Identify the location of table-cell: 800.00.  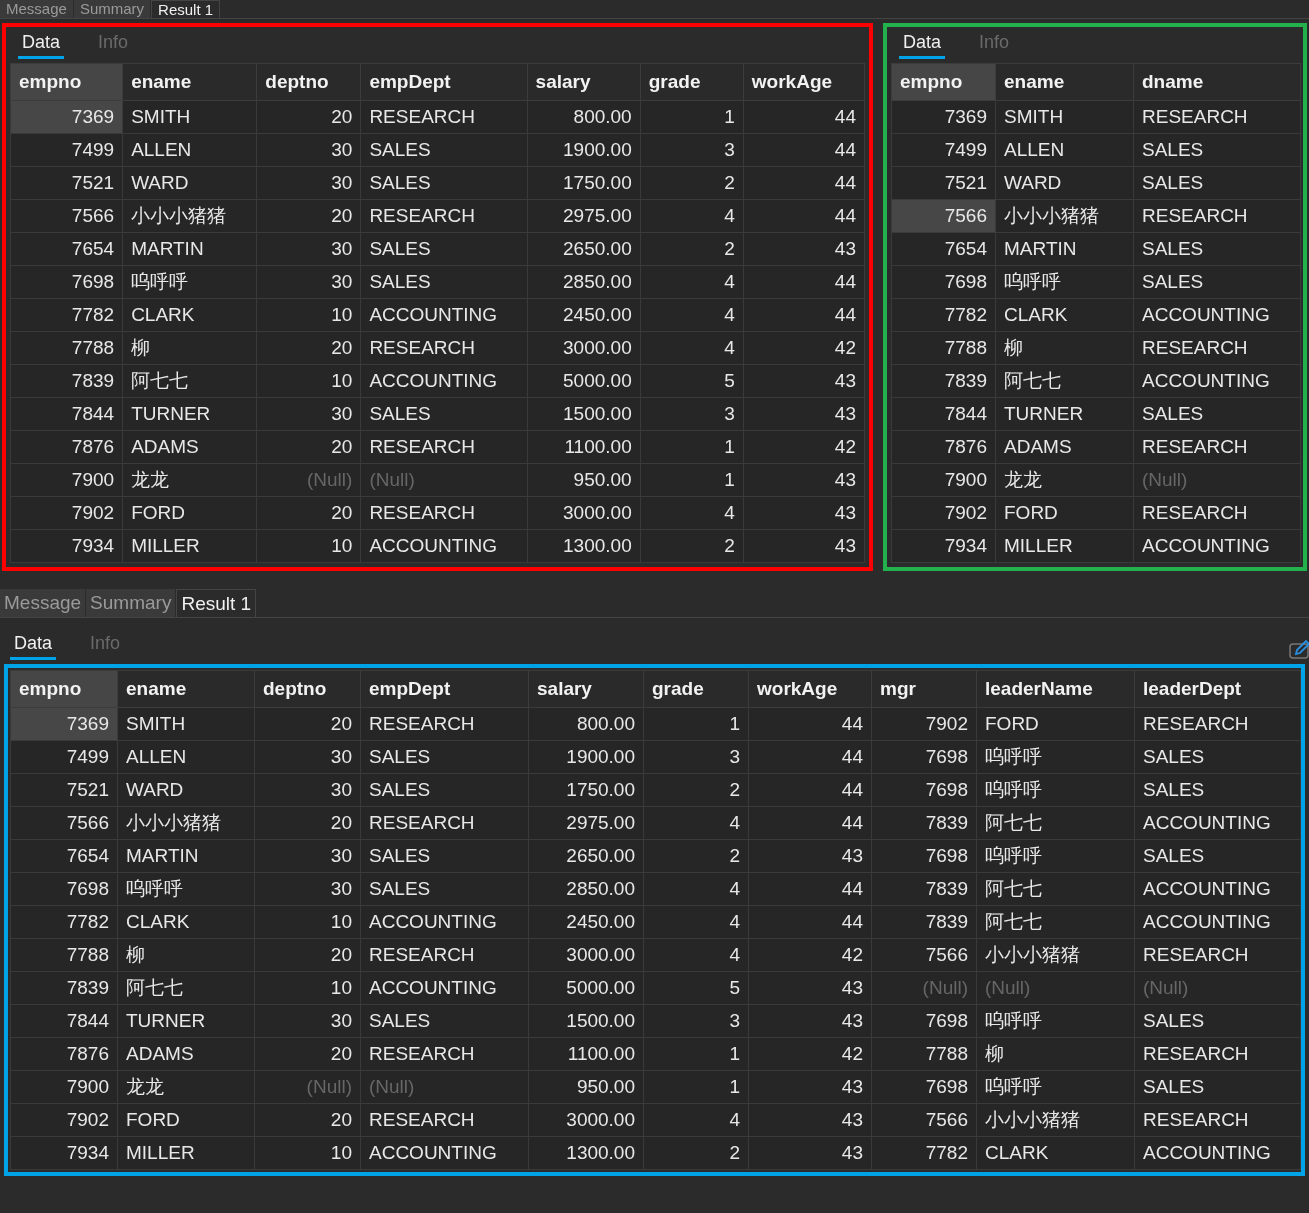
(586, 724).